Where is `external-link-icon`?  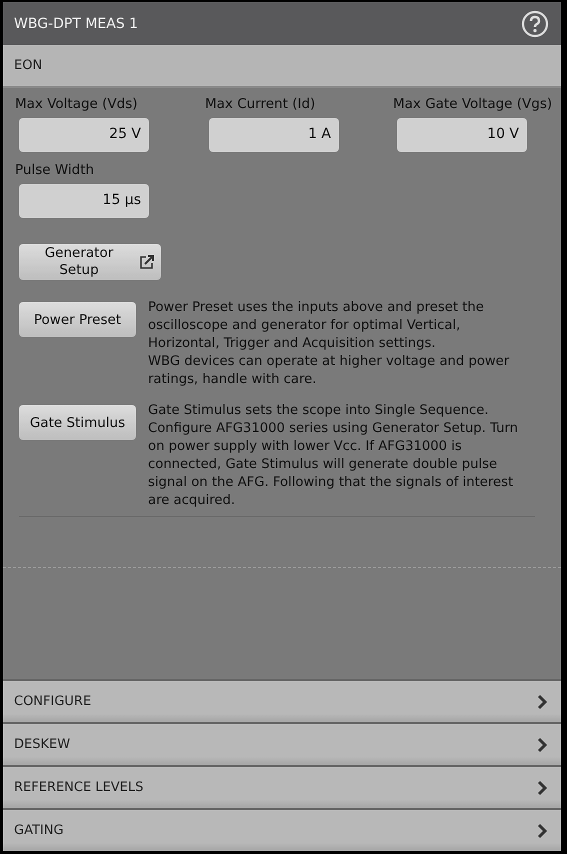
external-link-icon is located at coordinates (147, 262).